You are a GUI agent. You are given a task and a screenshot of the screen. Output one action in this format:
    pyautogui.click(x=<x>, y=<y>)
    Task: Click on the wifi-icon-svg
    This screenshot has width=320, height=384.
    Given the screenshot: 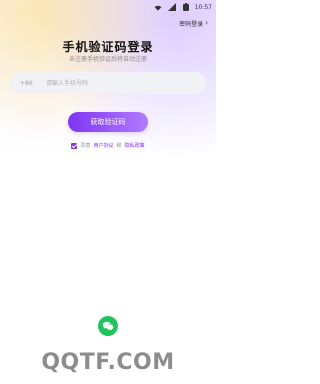 What is the action you would take?
    pyautogui.click(x=158, y=8)
    